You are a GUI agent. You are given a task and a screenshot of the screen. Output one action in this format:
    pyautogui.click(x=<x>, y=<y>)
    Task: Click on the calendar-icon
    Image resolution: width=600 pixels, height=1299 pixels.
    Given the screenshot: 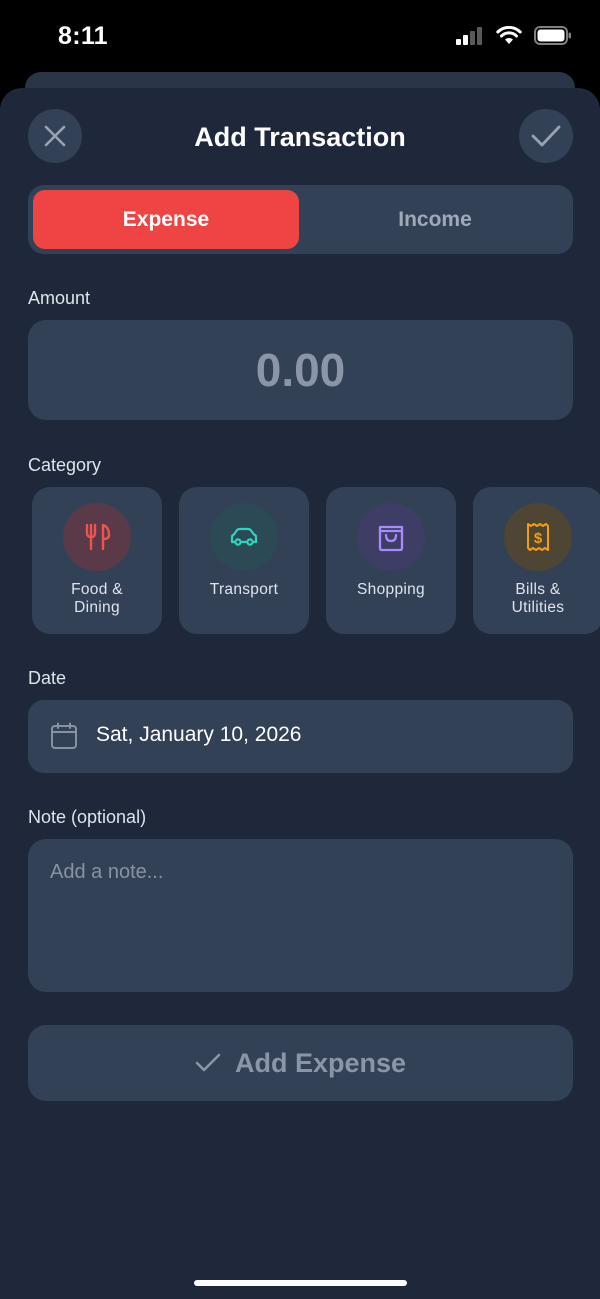 What is the action you would take?
    pyautogui.click(x=64, y=735)
    